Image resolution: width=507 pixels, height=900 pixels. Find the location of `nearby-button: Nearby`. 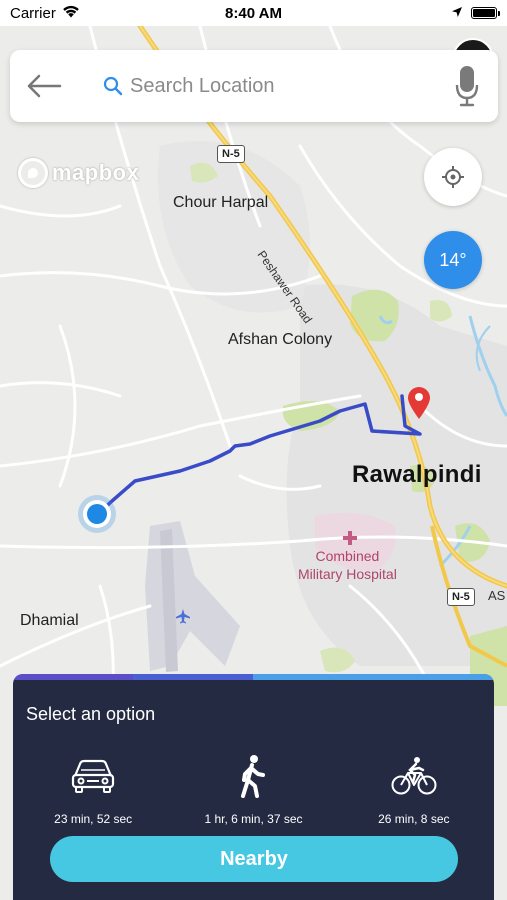

nearby-button: Nearby is located at coordinates (254, 859).